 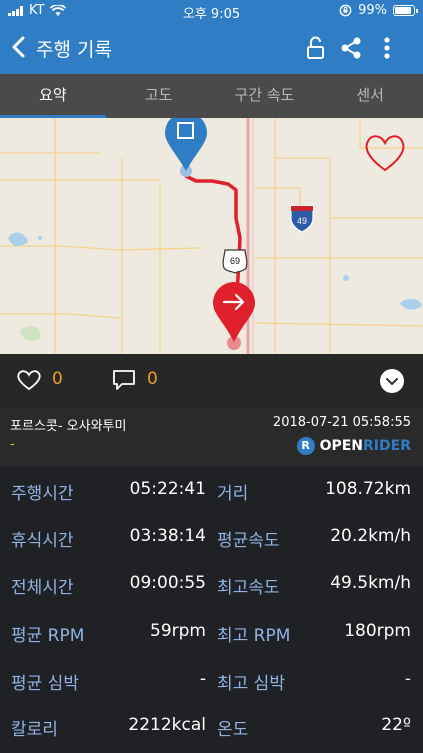 What do you see at coordinates (305, 446) in the screenshot?
I see `openrider-logo-icon: R` at bounding box center [305, 446].